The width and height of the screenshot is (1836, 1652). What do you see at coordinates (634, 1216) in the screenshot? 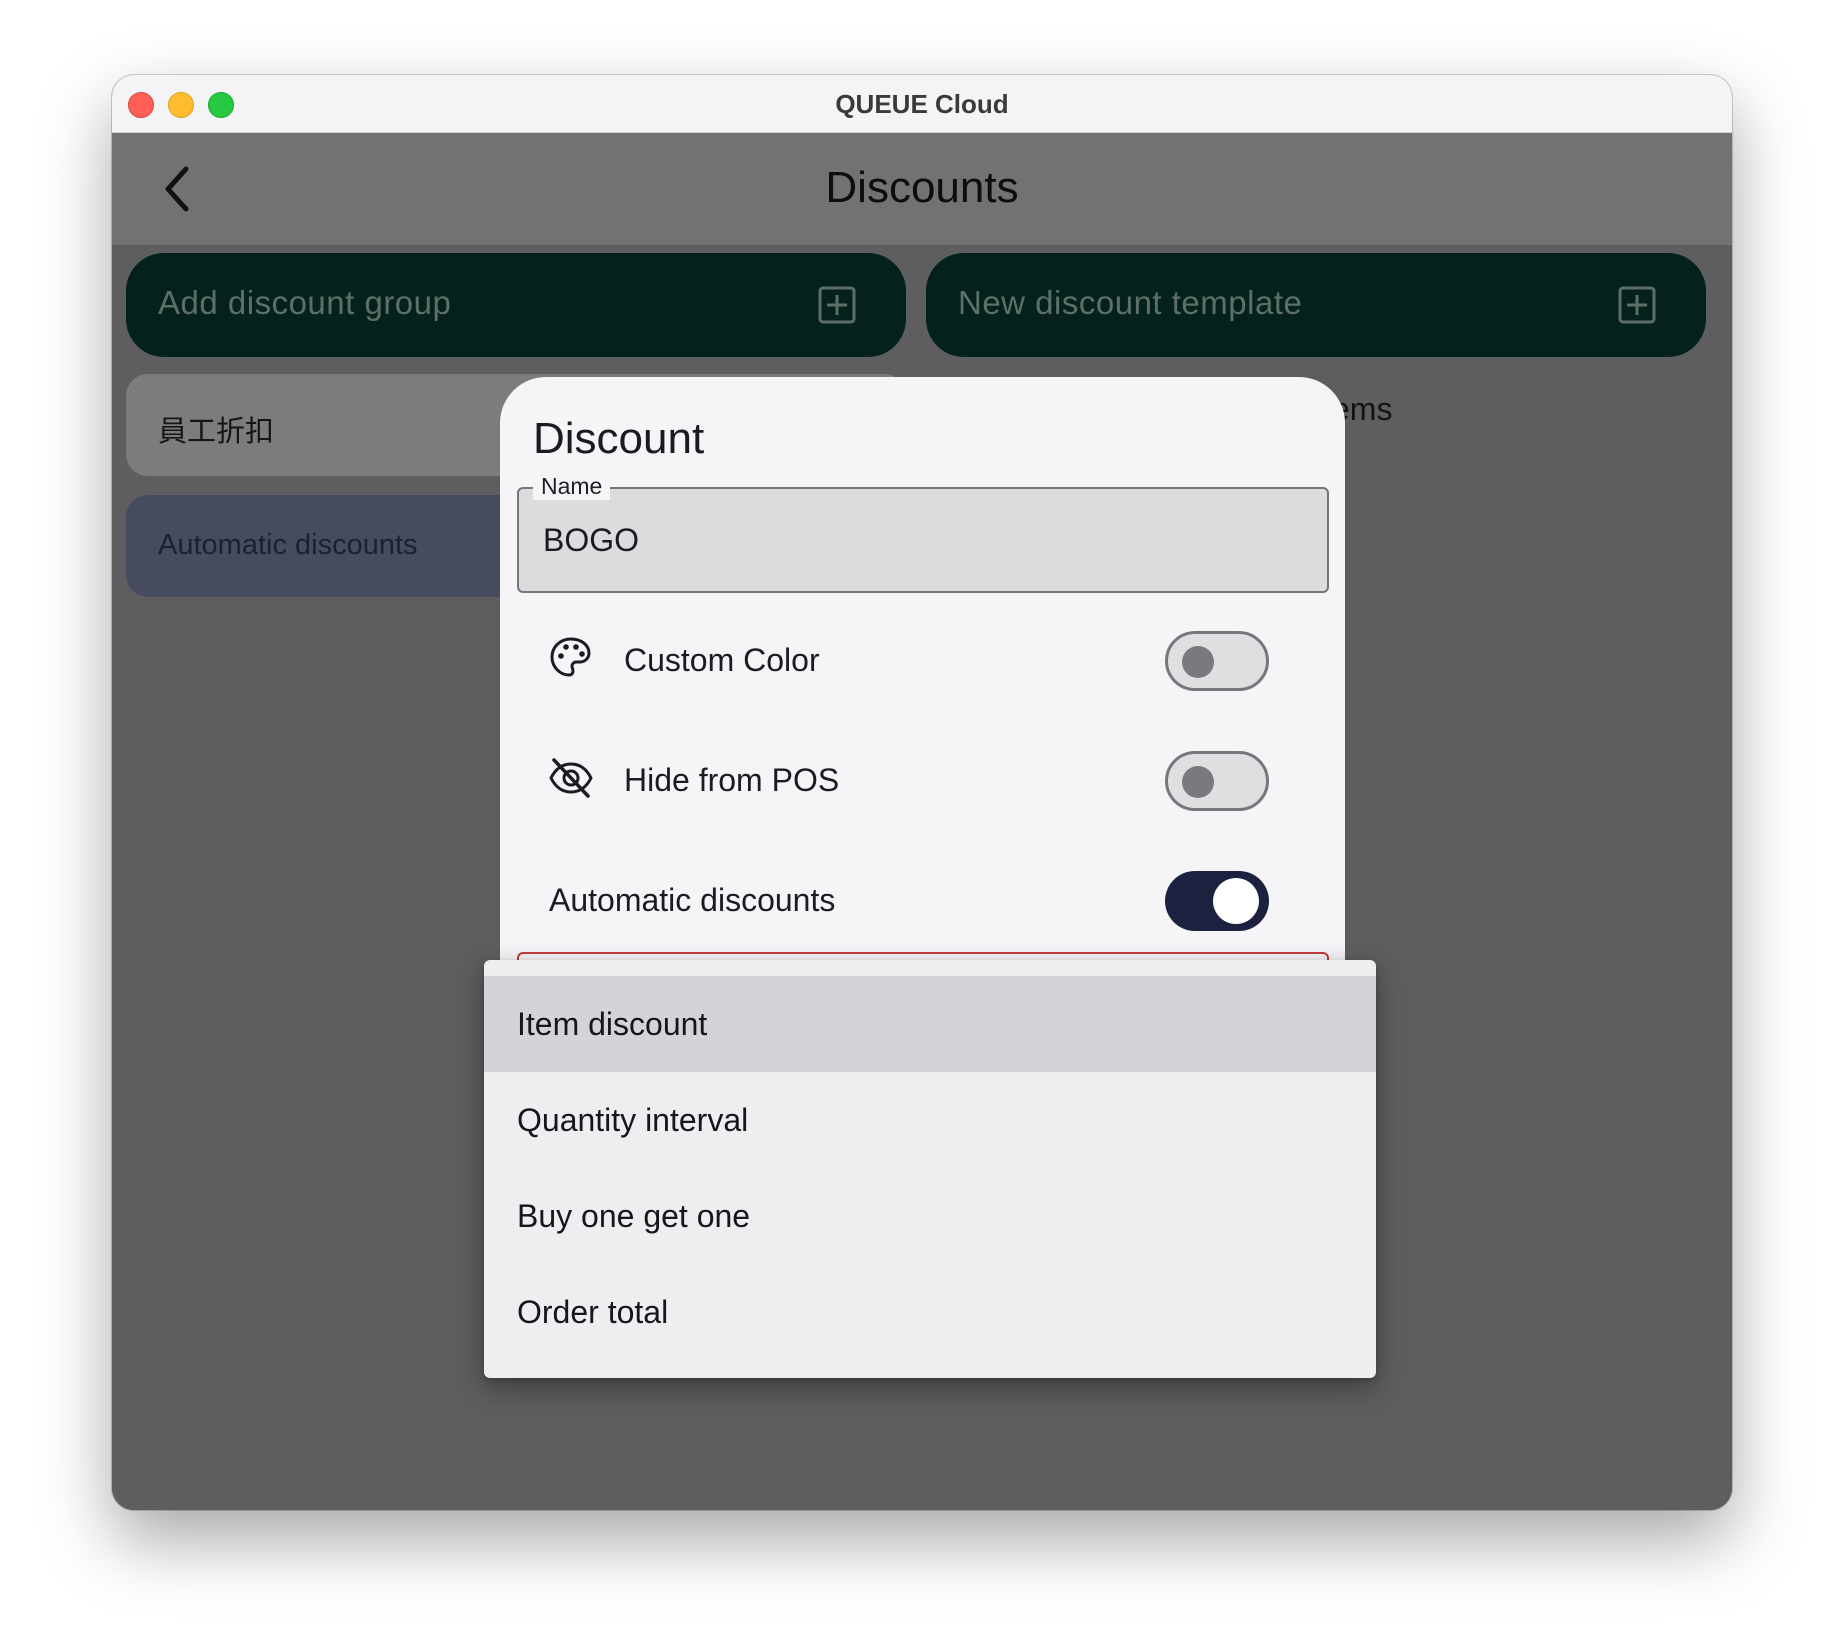
I see `menu-item-label: Buy one get one` at bounding box center [634, 1216].